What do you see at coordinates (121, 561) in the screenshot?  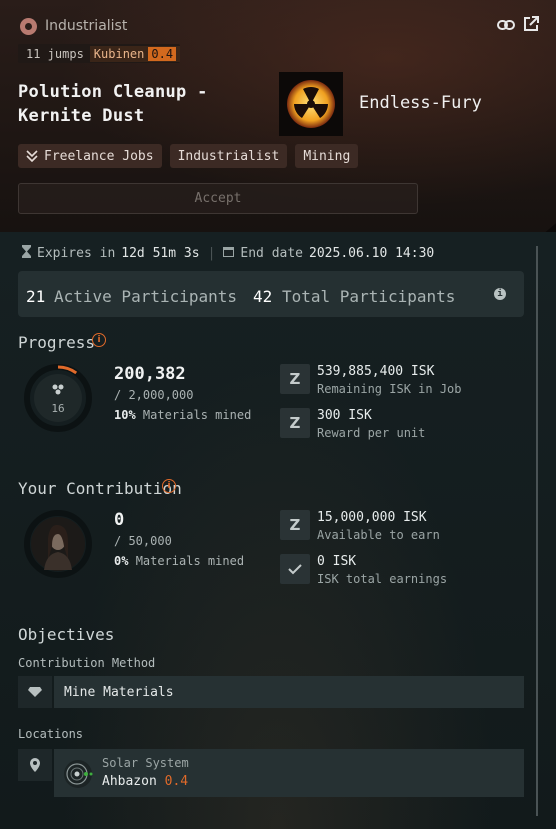 I see `contribution-percent: 0%` at bounding box center [121, 561].